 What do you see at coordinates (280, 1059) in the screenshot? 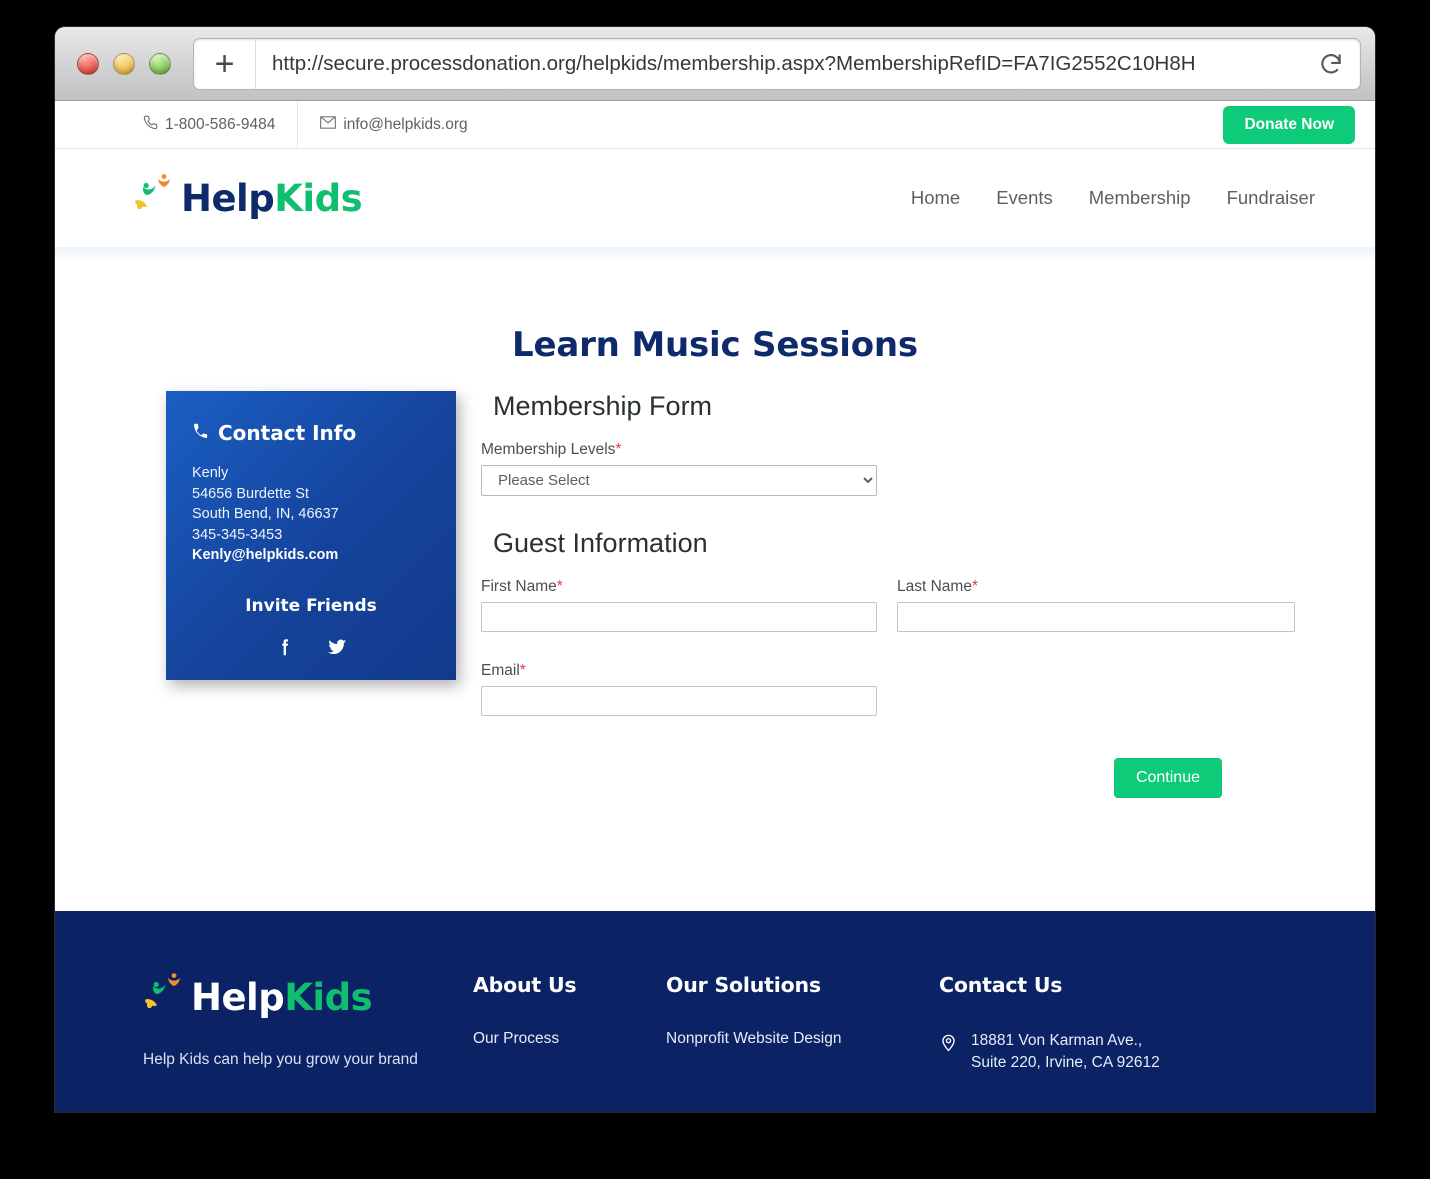
I see `footer-tagline: Help Kids can help you grow your brand` at bounding box center [280, 1059].